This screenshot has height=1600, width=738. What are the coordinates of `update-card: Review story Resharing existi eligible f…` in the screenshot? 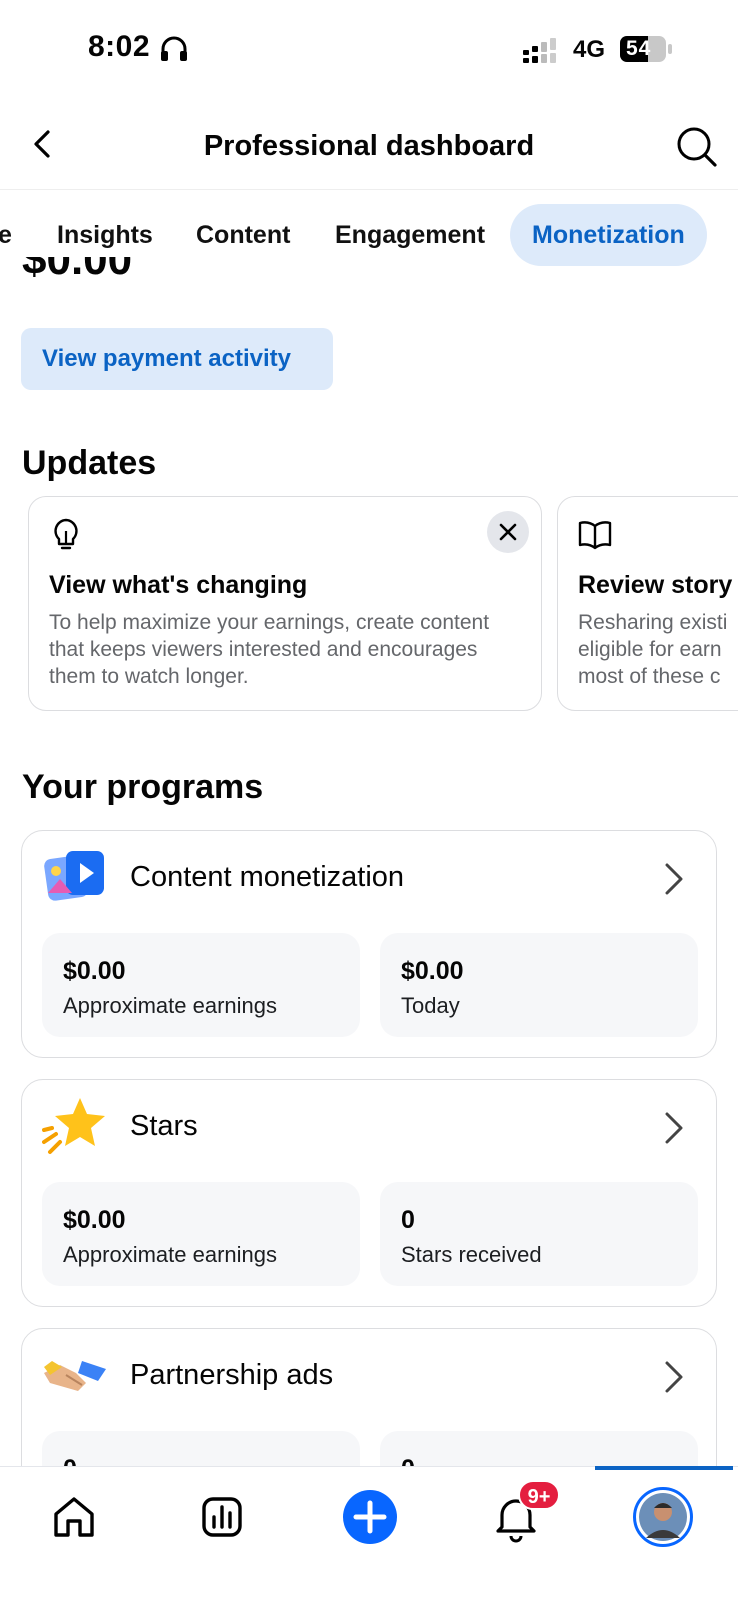 It's located at (647, 603).